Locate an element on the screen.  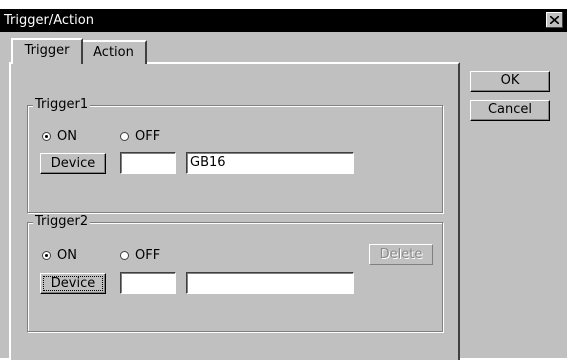
ok-button: OK is located at coordinates (510, 81).